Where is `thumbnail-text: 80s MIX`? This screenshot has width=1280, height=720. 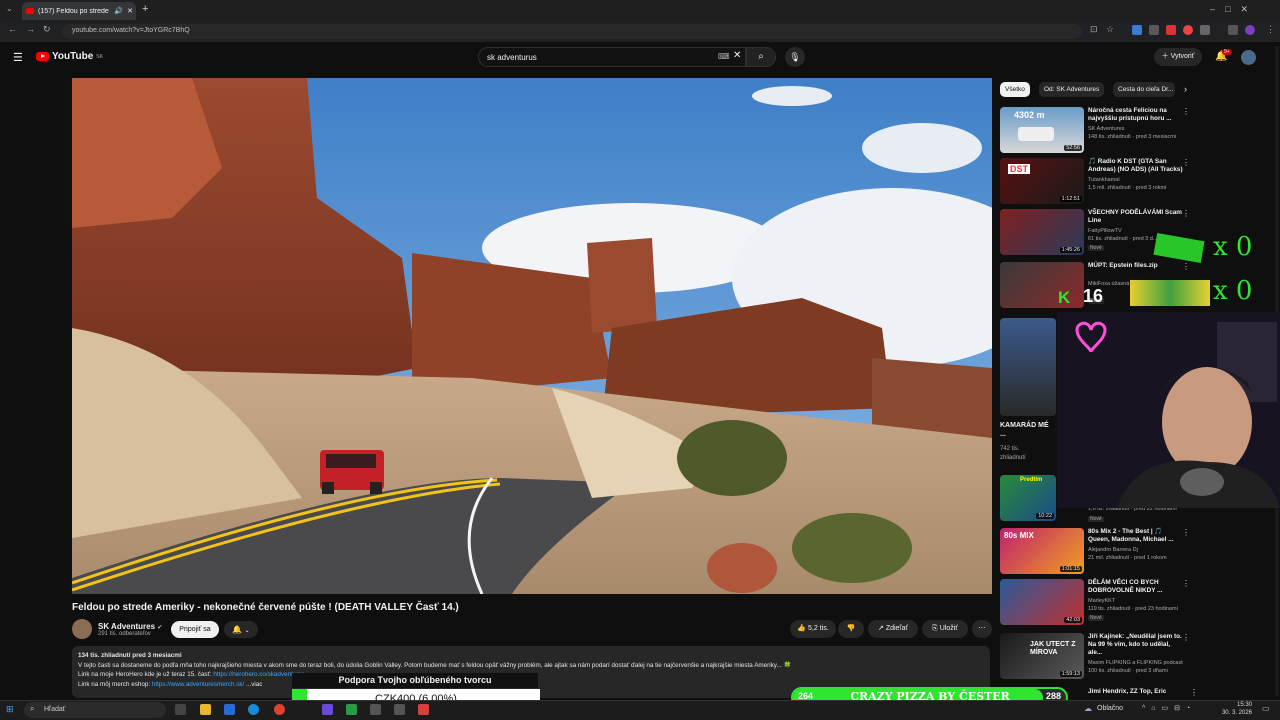 thumbnail-text: 80s MIX is located at coordinates (1019, 535).